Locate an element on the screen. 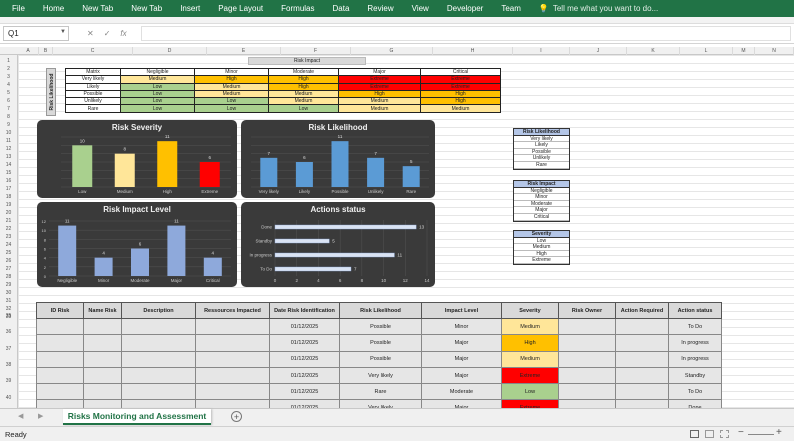 This screenshot has height=441, width=794. normal-view-icon is located at coordinates (694, 434).